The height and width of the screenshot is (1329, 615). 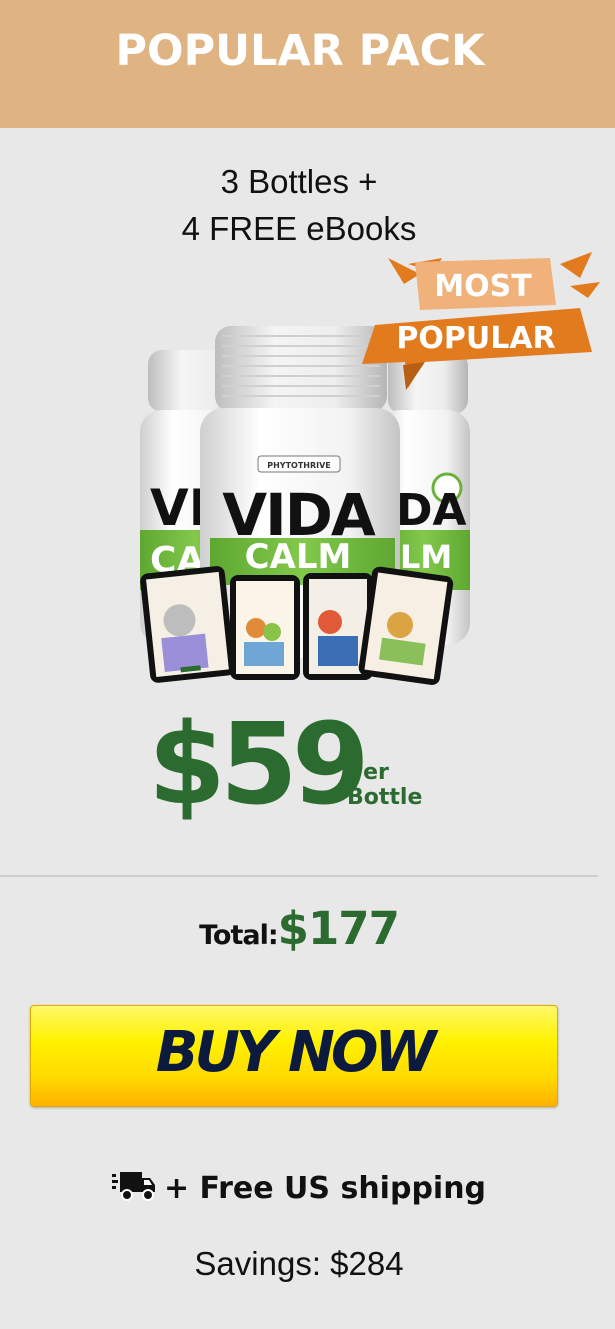 What do you see at coordinates (297, 625) in the screenshot?
I see `ebooks` at bounding box center [297, 625].